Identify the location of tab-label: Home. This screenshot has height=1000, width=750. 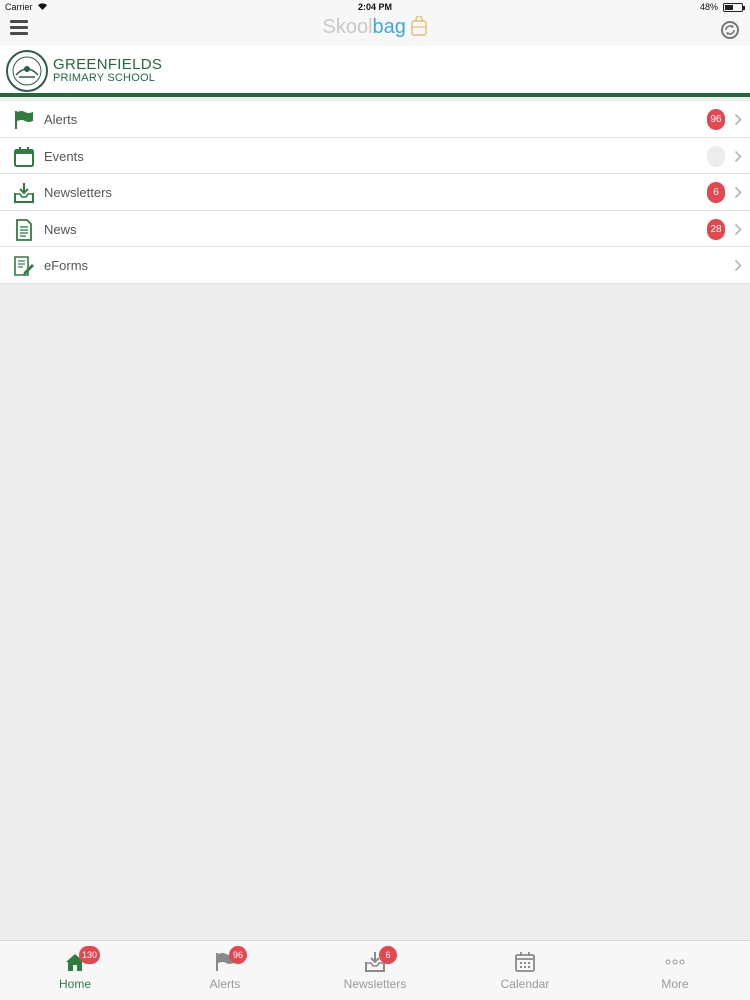
(74, 984).